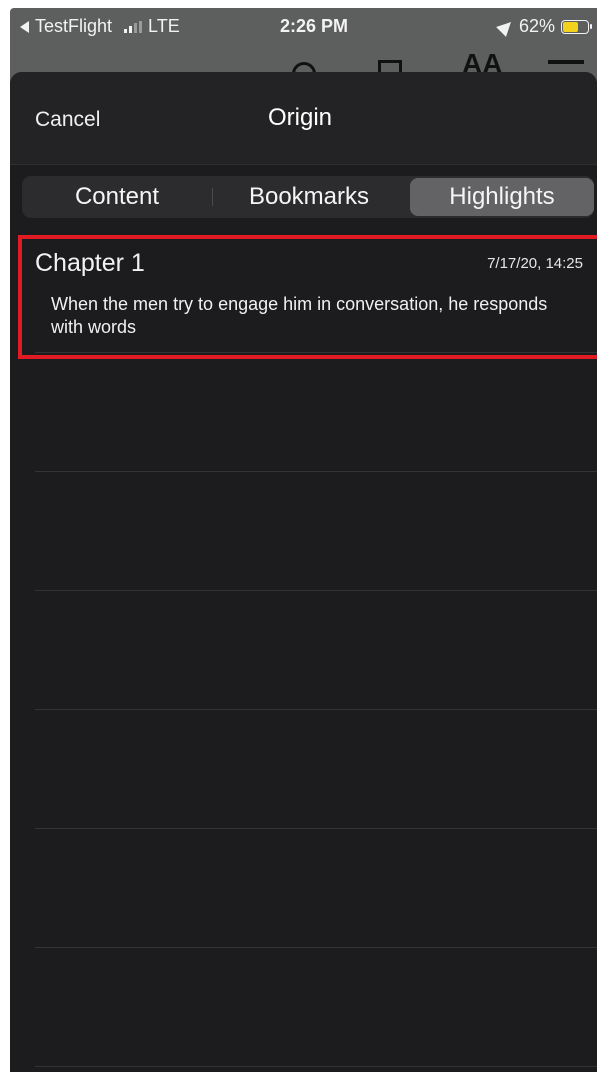 This screenshot has width=597, height=1072. I want to click on location-arrow-icon, so click(506, 26).